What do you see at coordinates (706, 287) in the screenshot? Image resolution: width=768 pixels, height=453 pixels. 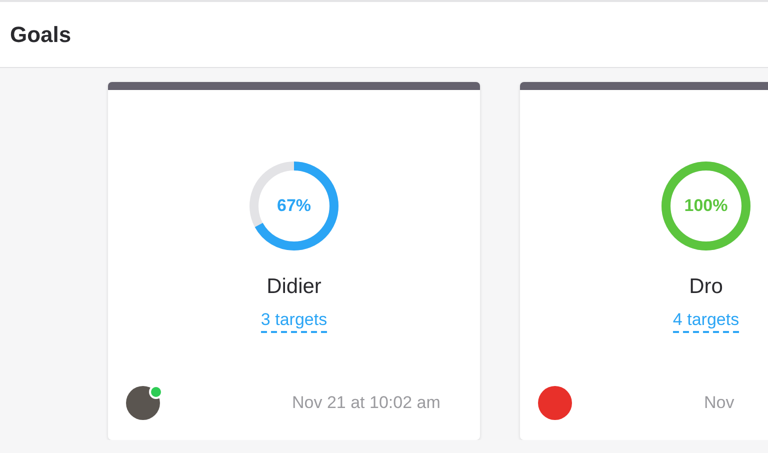 I see `goal-name: Dro` at bounding box center [706, 287].